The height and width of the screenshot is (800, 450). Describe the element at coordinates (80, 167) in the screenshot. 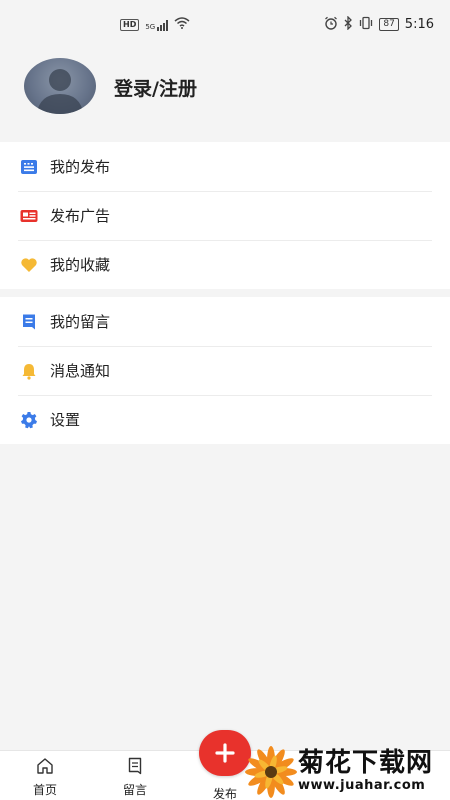

I see `menu-label: 我的发布` at that location.